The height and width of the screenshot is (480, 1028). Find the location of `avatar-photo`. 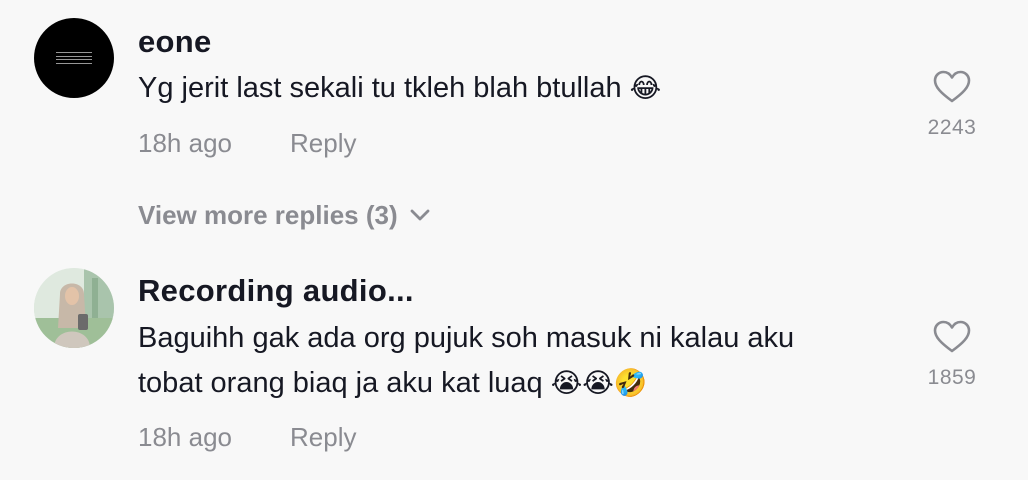

avatar-photo is located at coordinates (74, 308).